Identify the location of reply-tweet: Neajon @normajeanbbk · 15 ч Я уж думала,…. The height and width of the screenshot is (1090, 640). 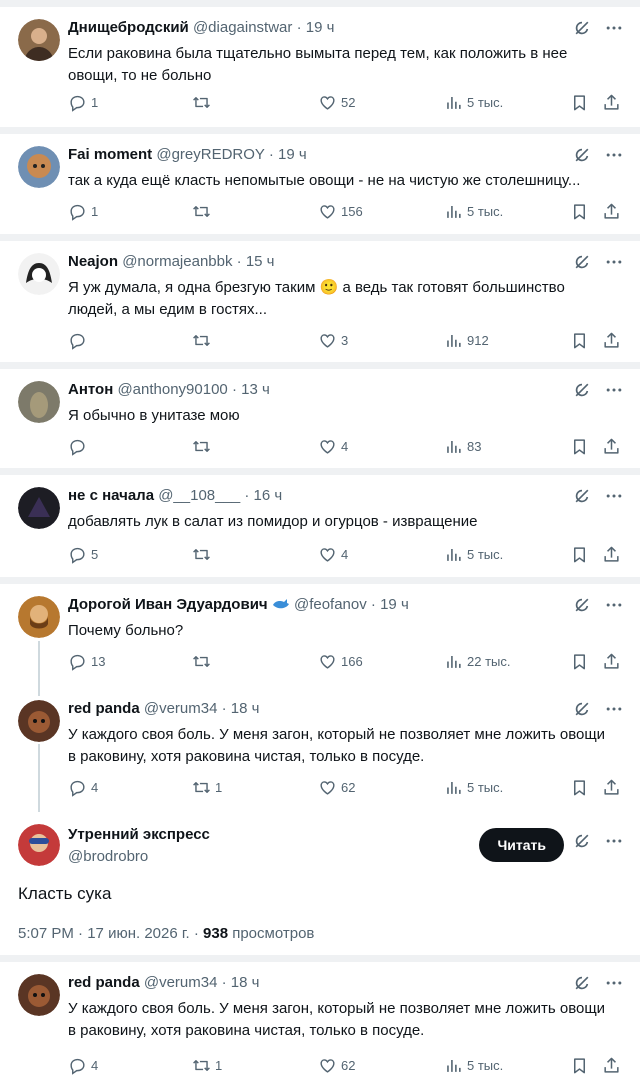
(320, 301).